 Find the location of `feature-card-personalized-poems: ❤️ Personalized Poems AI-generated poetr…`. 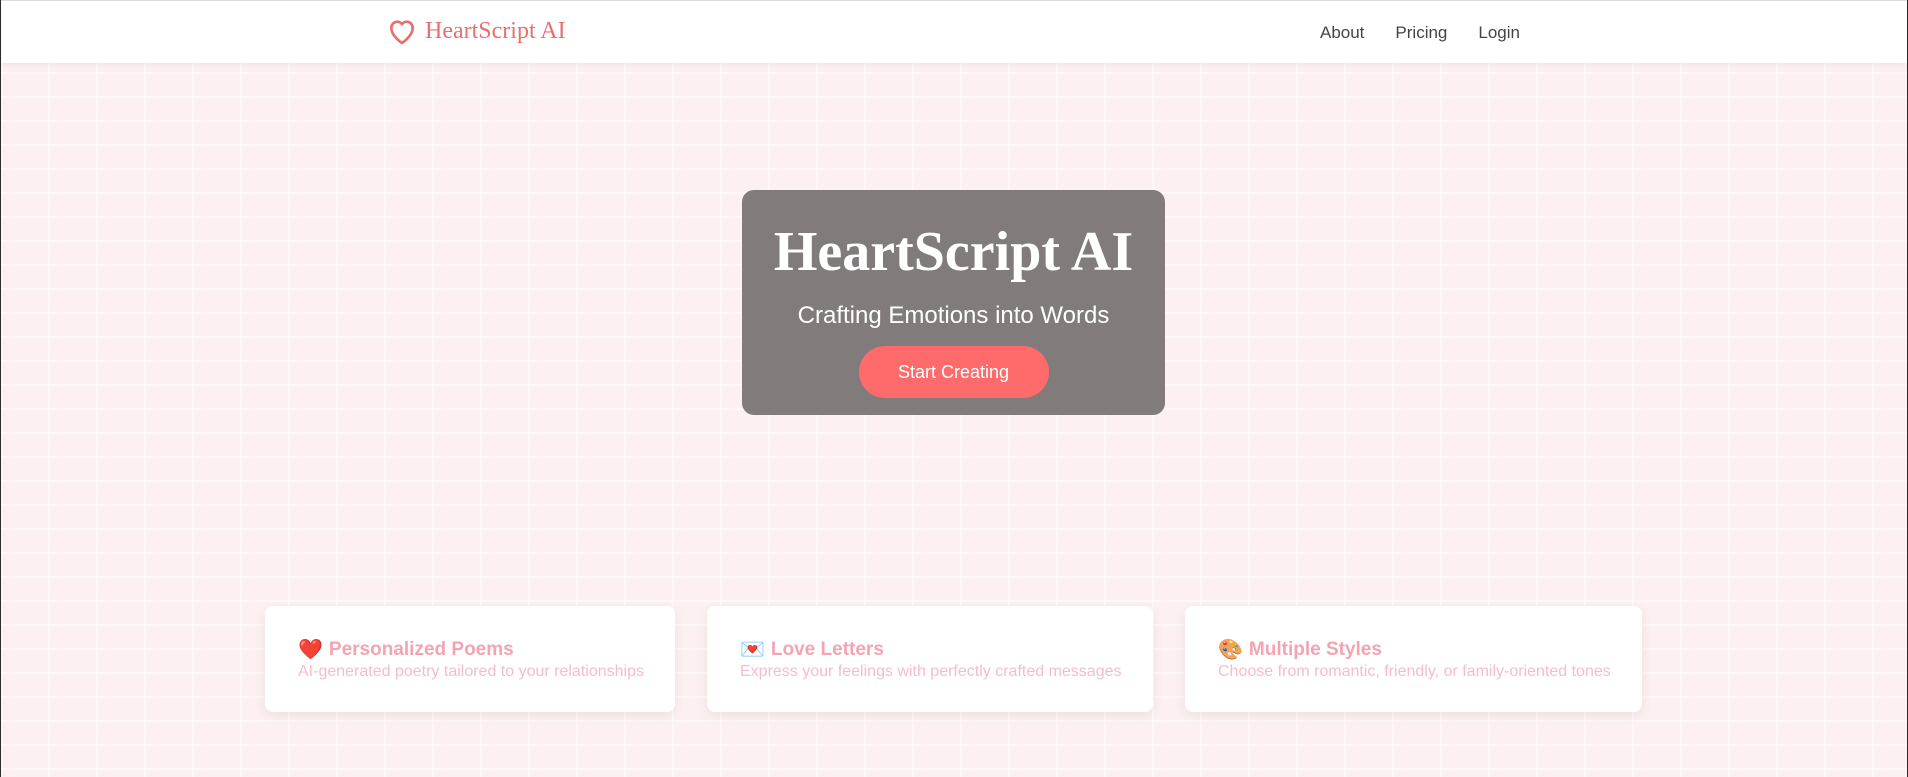

feature-card-personalized-poems: ❤️ Personalized Poems AI-generated poetr… is located at coordinates (470, 659).